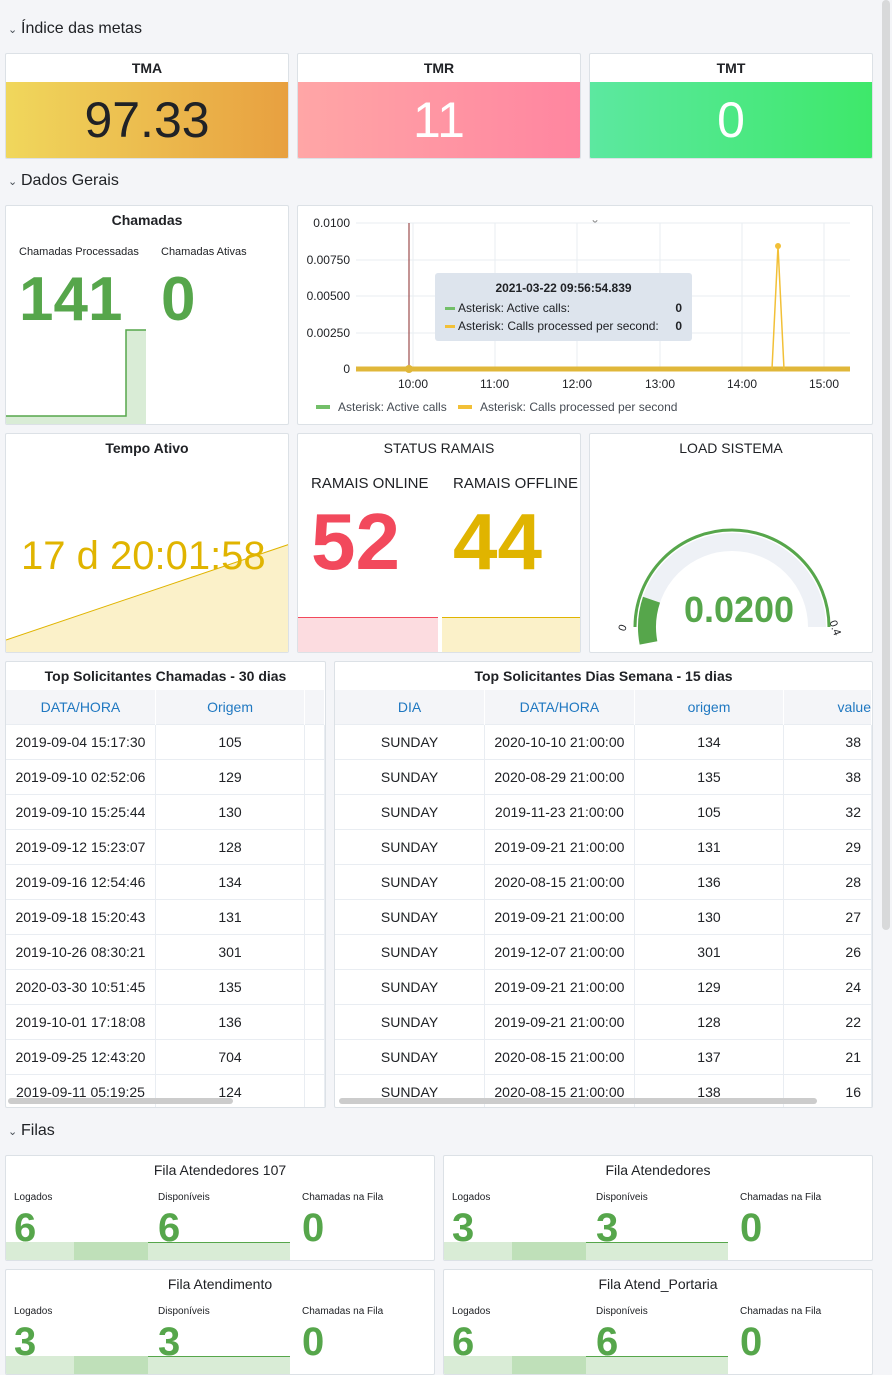  What do you see at coordinates (75, 29) in the screenshot?
I see `row-header-metas: ⌄ Índice das metas` at bounding box center [75, 29].